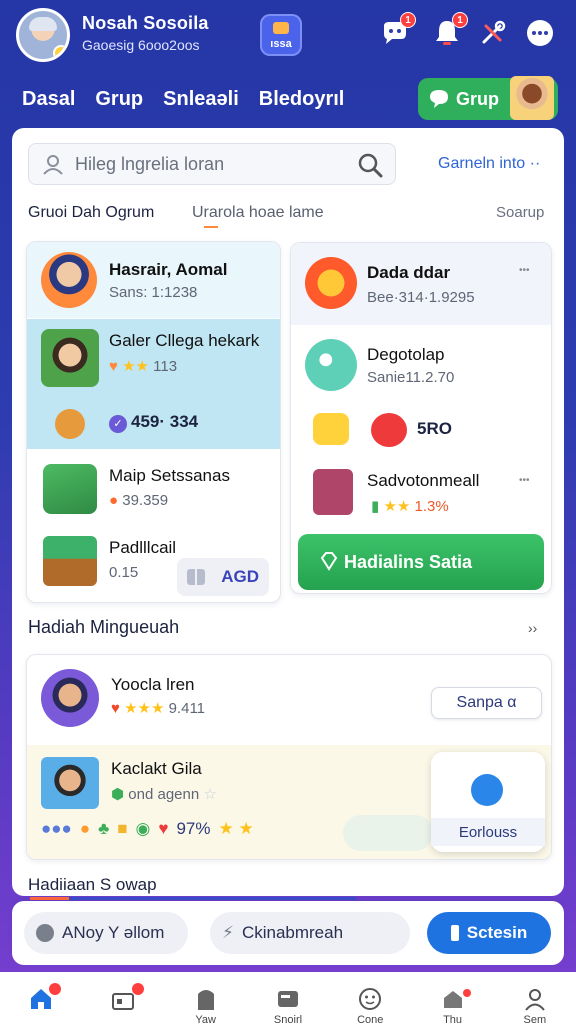 This screenshot has height=1024, width=576. Describe the element at coordinates (240, 576) in the screenshot. I see `agd-label: AGD` at that location.